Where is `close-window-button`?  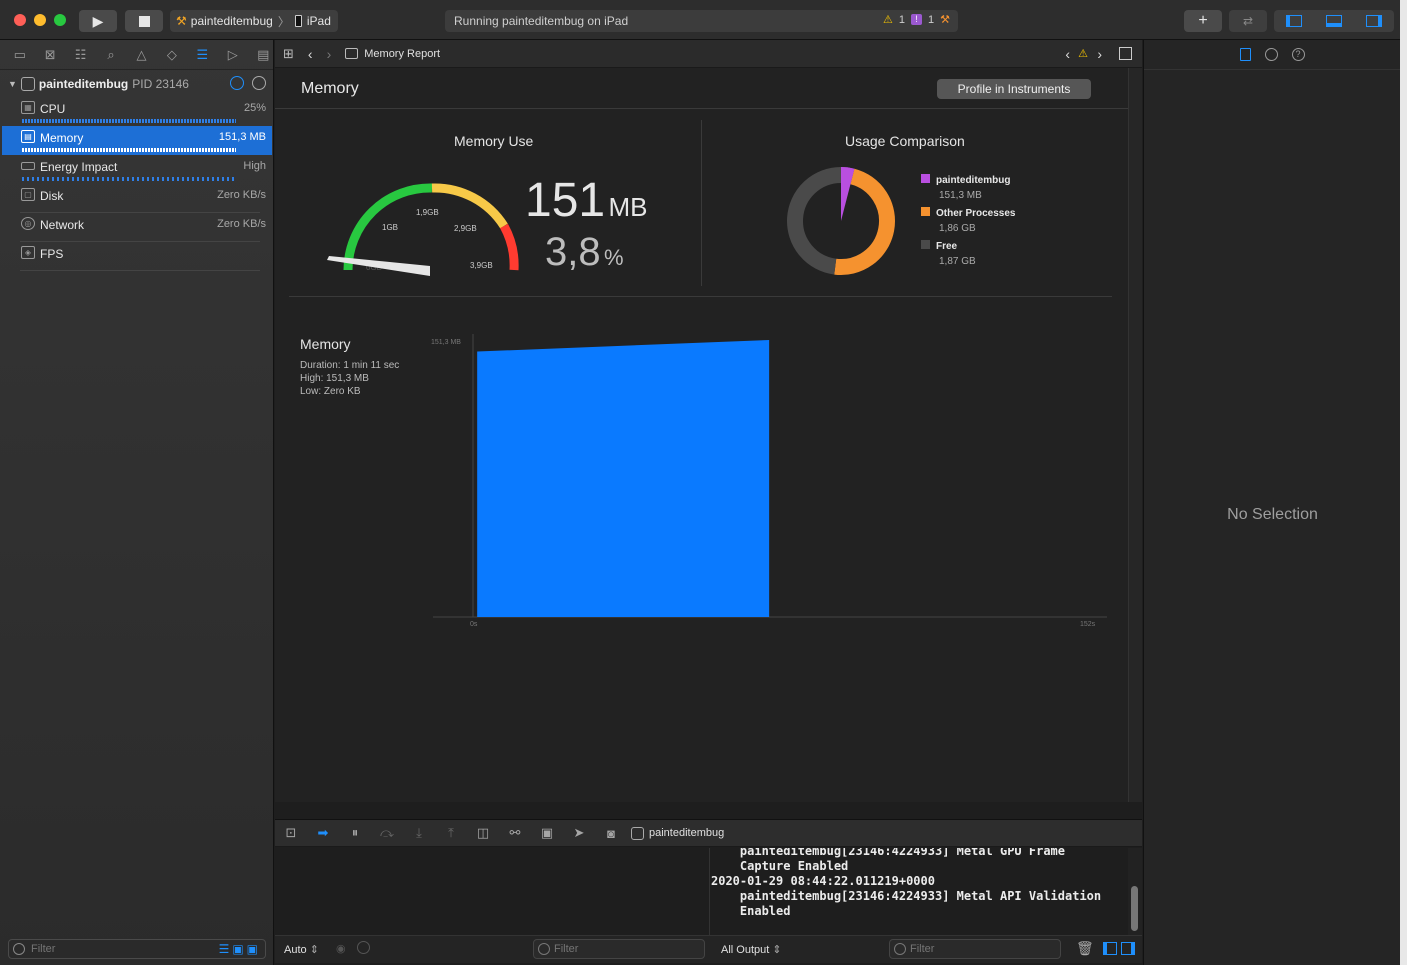 close-window-button is located at coordinates (20, 20).